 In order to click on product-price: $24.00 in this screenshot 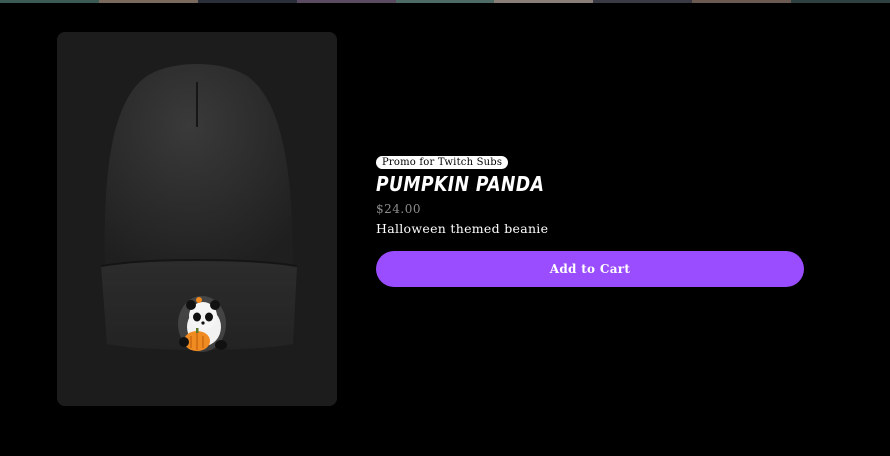, I will do `click(398, 209)`.